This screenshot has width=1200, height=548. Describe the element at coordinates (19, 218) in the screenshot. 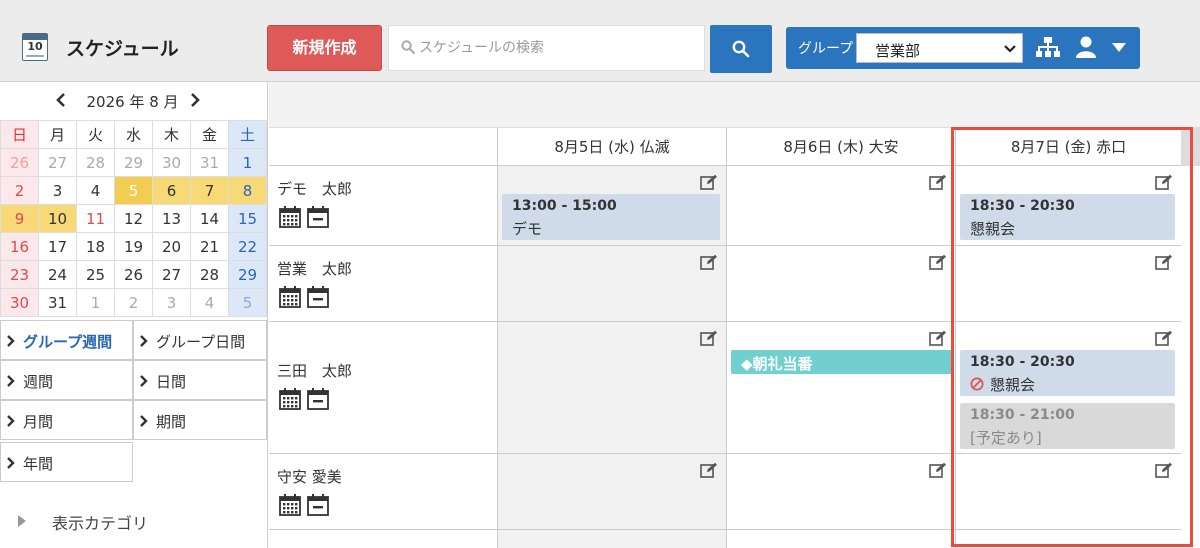

I see `calendar-day: 9` at that location.